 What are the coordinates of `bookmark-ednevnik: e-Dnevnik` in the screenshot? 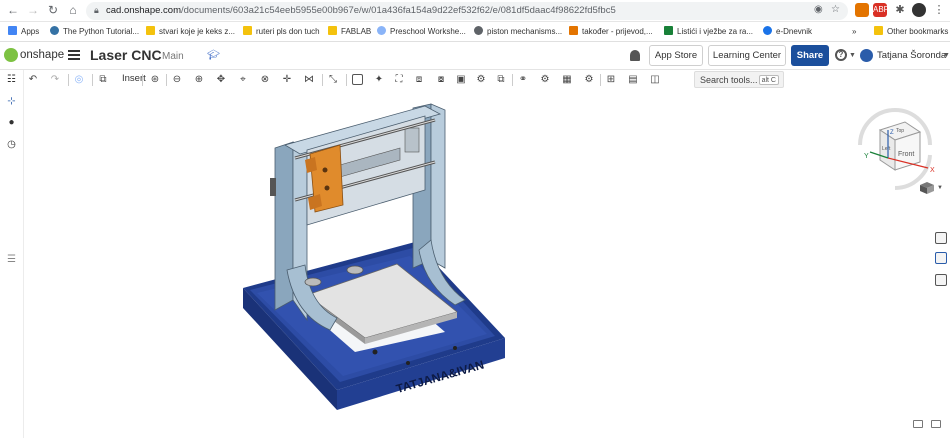 It's located at (787, 32).